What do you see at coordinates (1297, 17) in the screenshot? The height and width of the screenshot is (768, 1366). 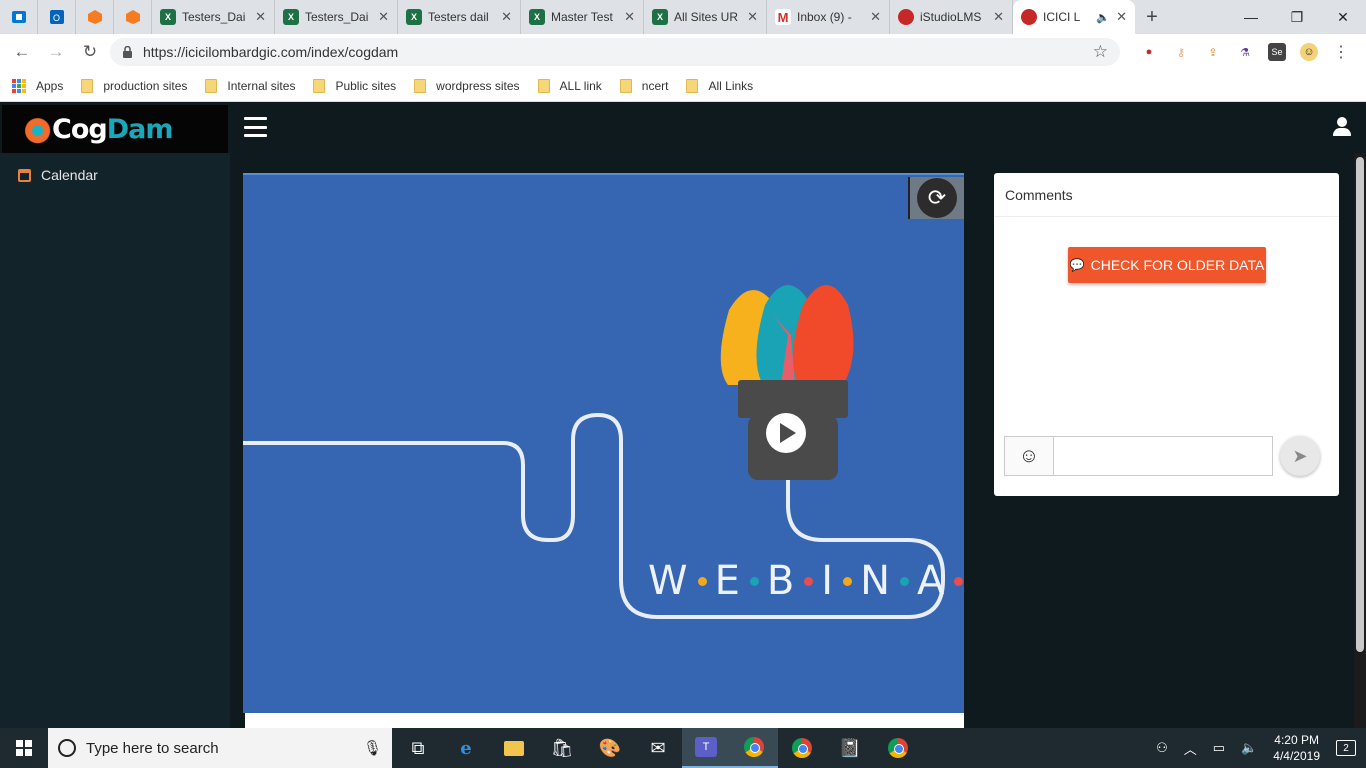 I see `maximize-icon: ❐` at bounding box center [1297, 17].